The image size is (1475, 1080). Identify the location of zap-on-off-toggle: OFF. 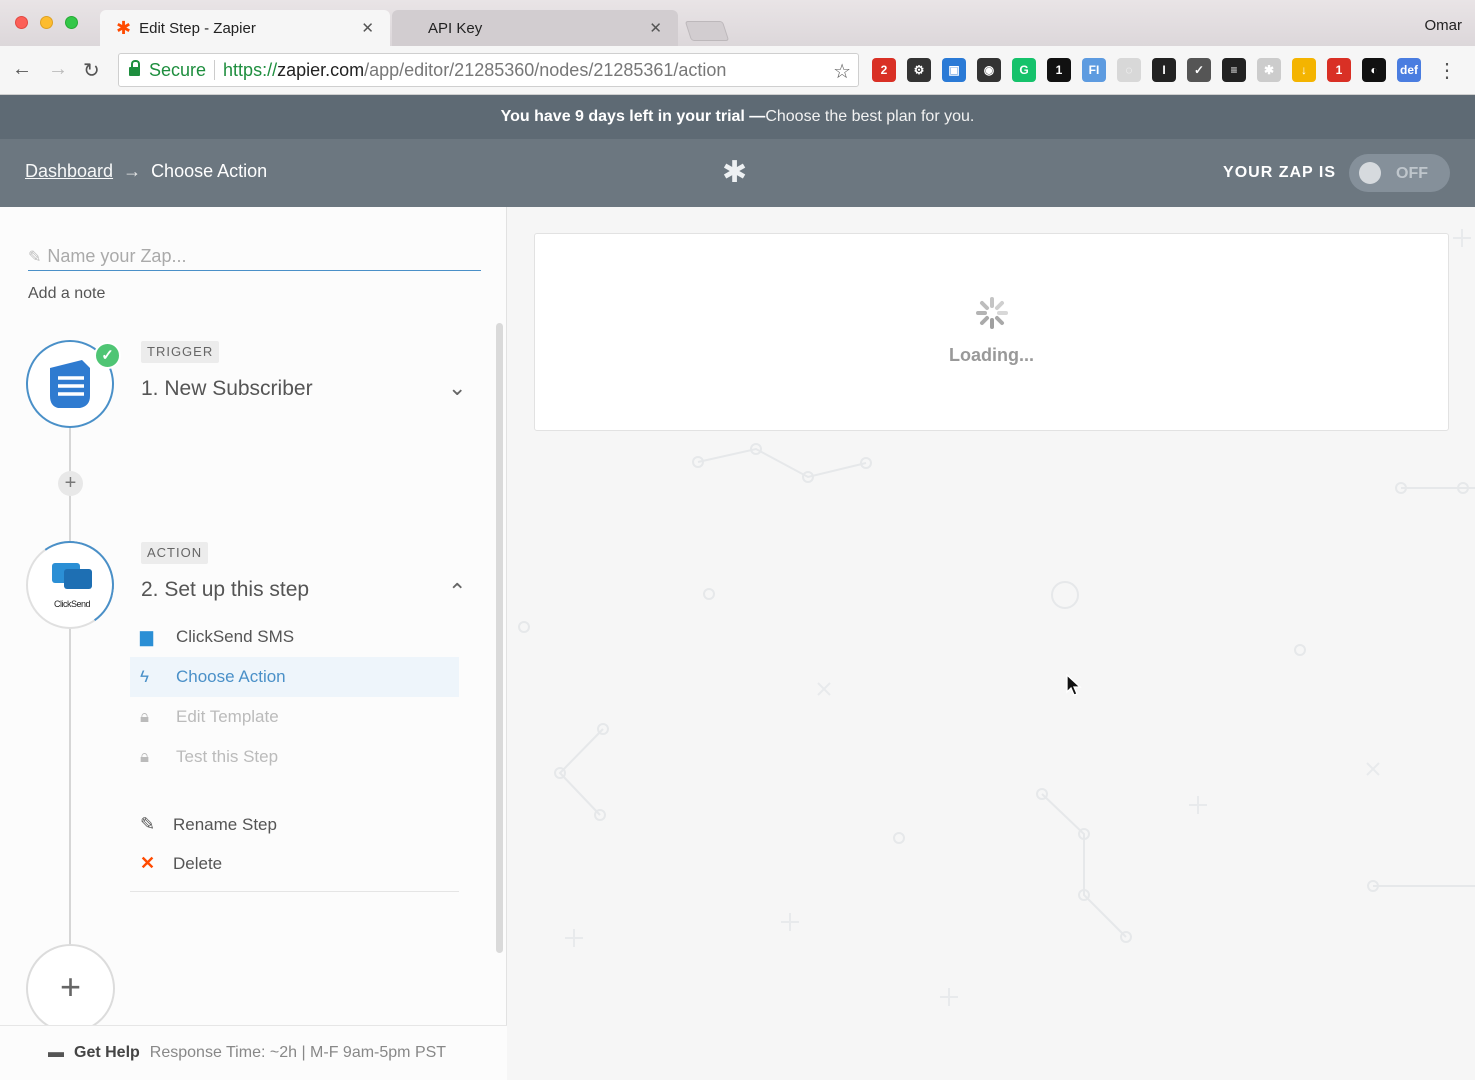
(1399, 173).